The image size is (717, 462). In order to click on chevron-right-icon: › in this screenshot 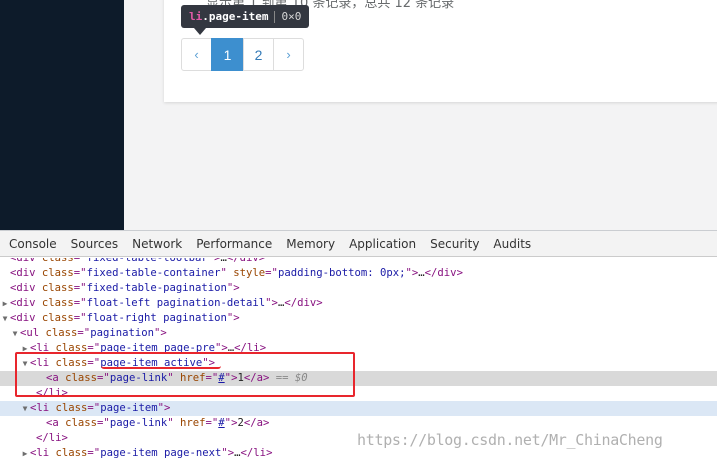, I will do `click(288, 54)`.